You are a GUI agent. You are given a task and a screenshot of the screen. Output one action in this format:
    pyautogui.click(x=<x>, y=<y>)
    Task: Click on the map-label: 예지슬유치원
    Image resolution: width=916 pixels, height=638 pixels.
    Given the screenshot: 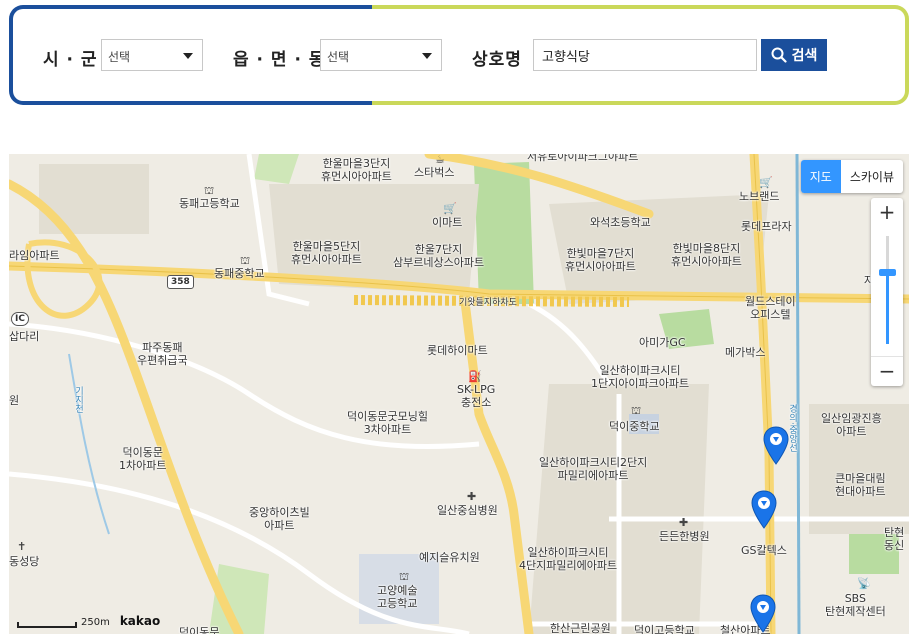 What is the action you would take?
    pyautogui.click(x=449, y=557)
    